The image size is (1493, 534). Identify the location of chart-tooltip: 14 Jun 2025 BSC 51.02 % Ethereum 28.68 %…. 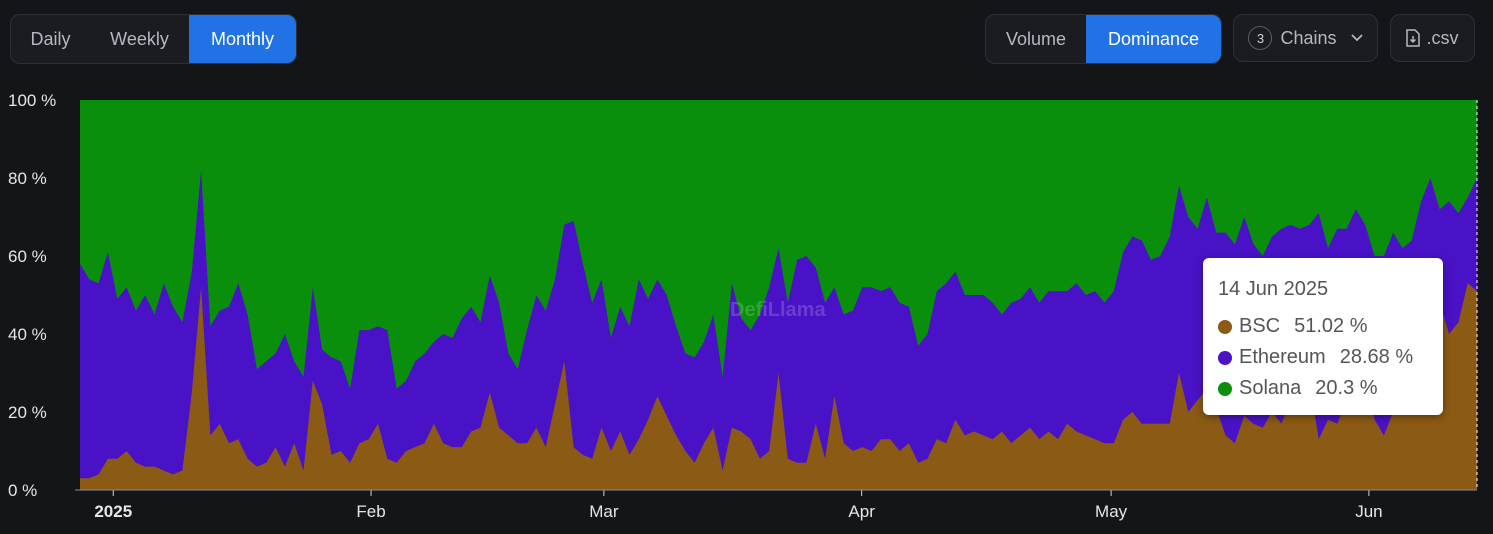
(1323, 336).